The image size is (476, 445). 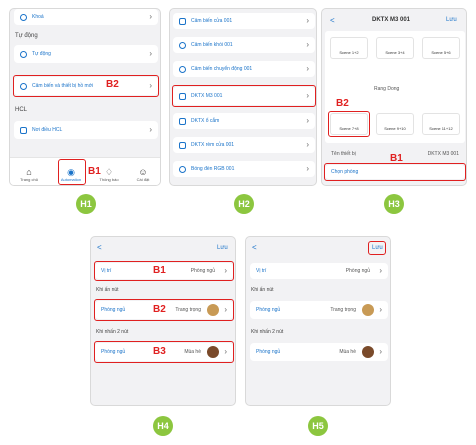 What do you see at coordinates (41, 54) in the screenshot?
I see `auto-label: Tự động` at bounding box center [41, 54].